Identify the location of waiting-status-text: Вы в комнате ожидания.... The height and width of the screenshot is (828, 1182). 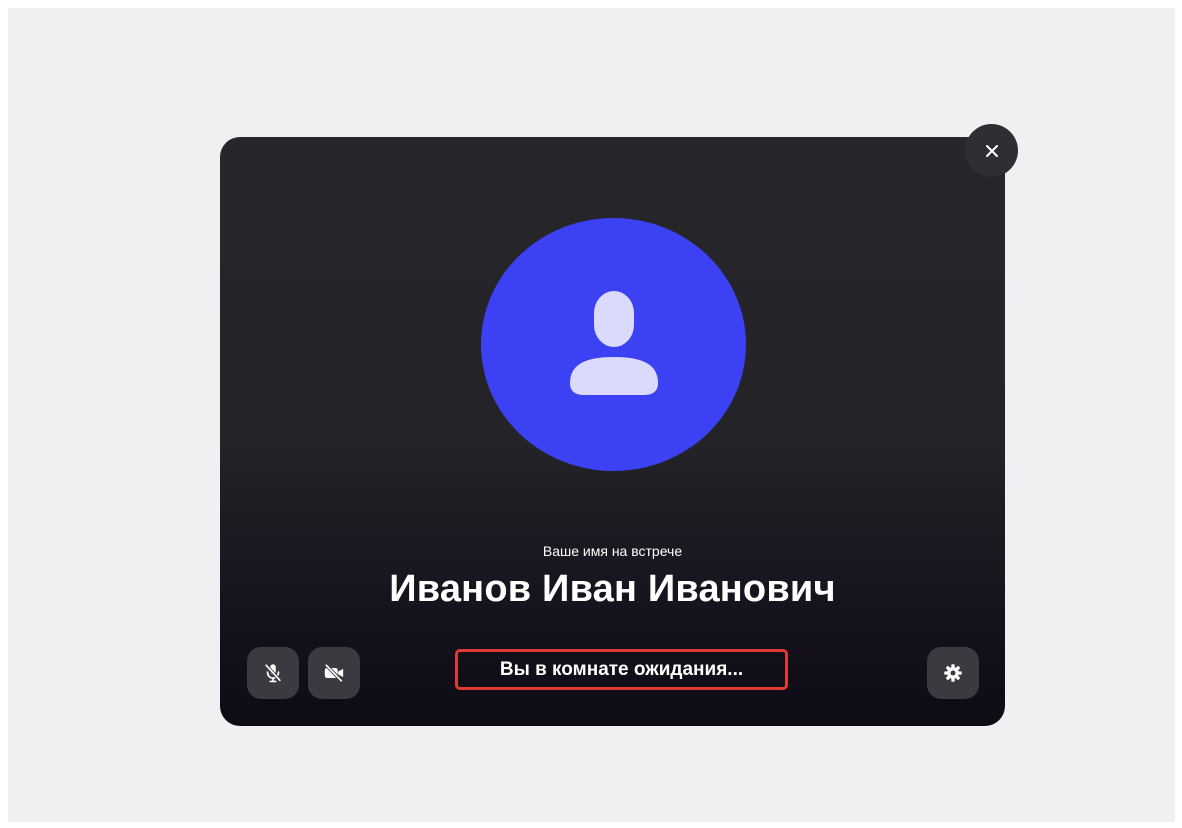
(621, 669).